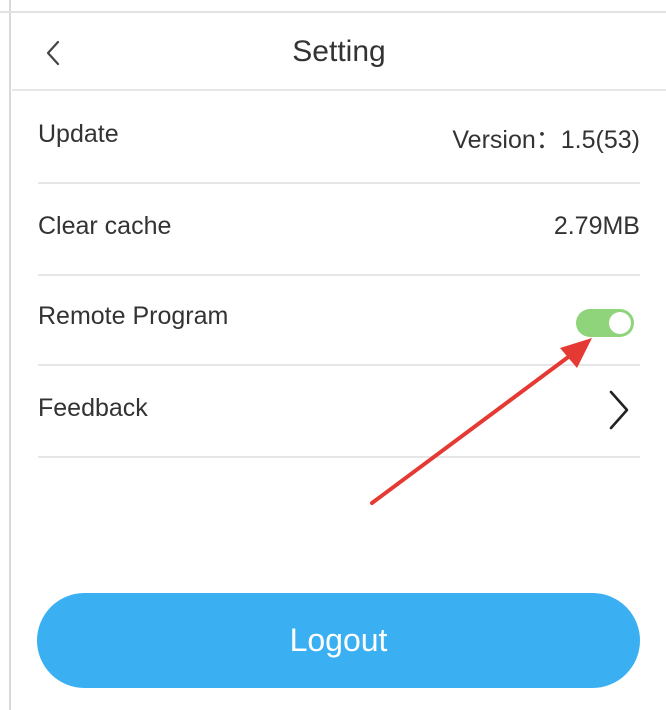  What do you see at coordinates (339, 138) in the screenshot?
I see `settings-row-update: Update Version：1.5(53)` at bounding box center [339, 138].